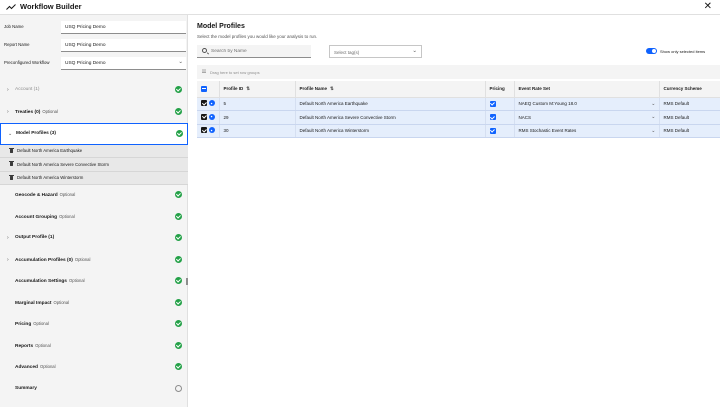  What do you see at coordinates (94, 304) in the screenshot?
I see `workflow-step: Marginal Impact Optional` at bounding box center [94, 304].